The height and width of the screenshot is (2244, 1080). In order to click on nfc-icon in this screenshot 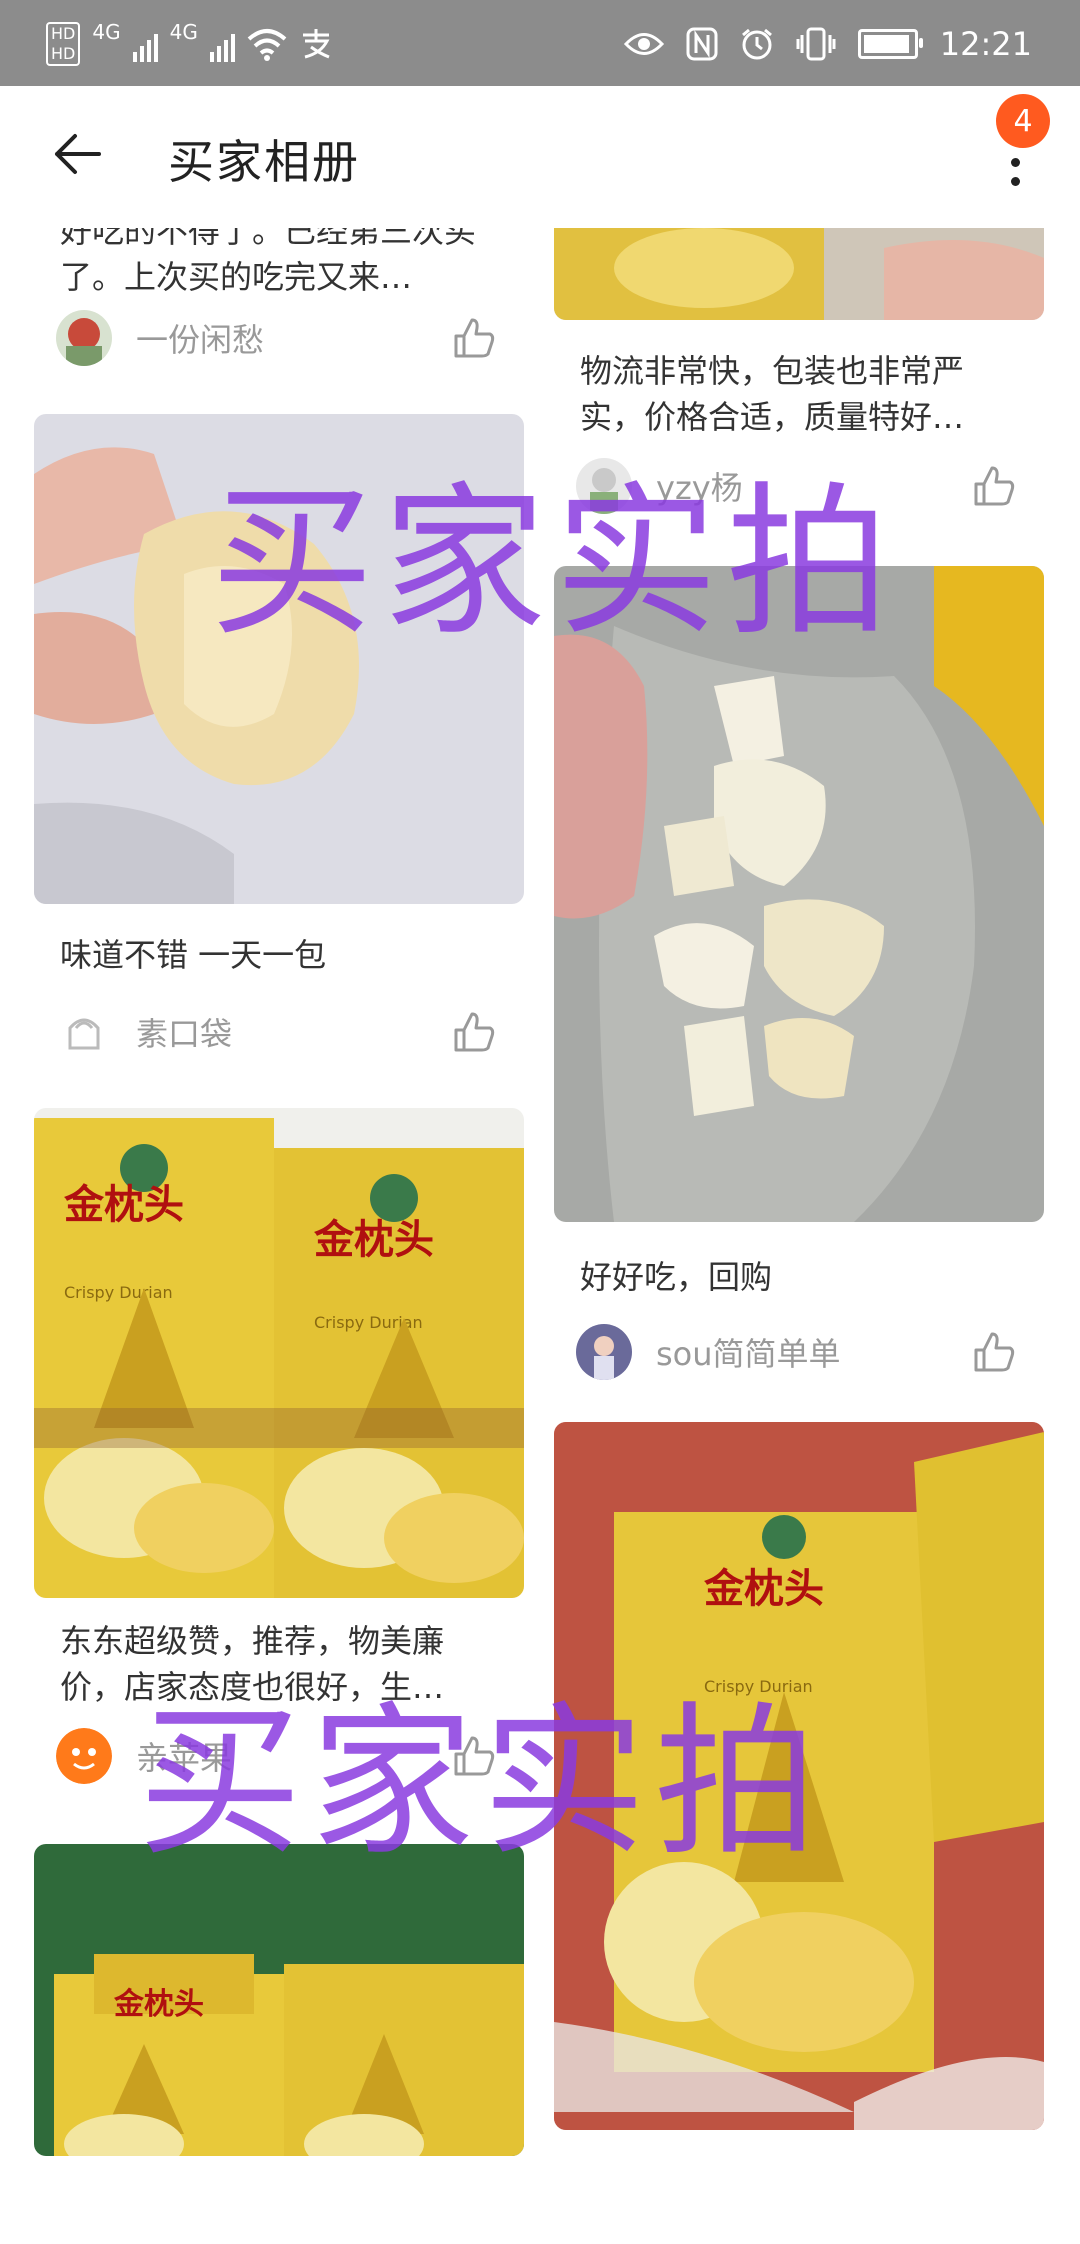, I will do `click(702, 44)`.